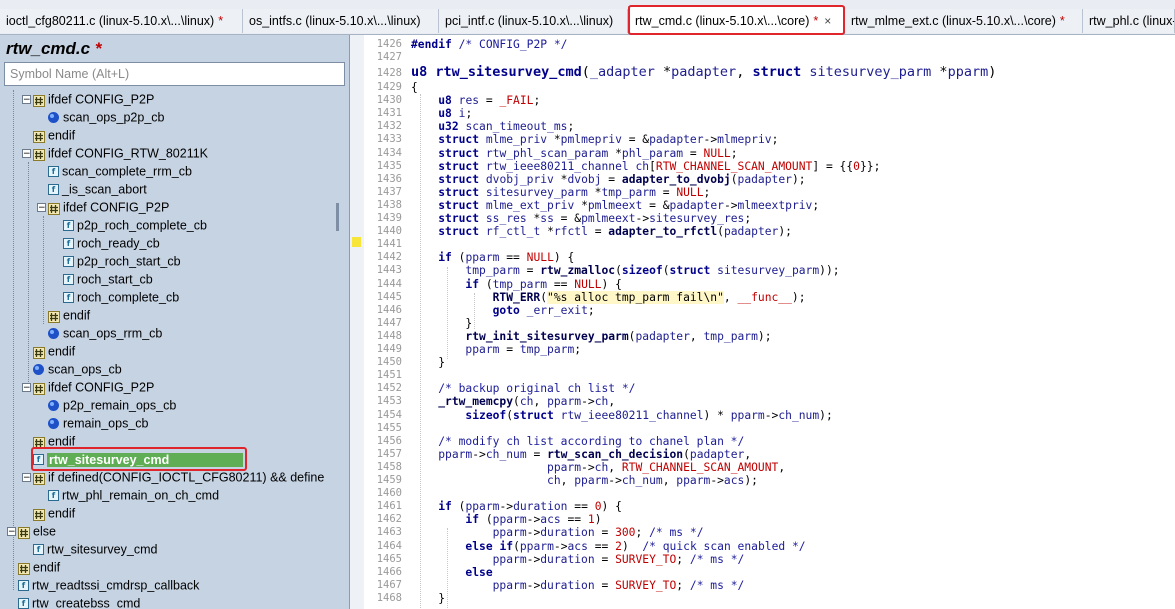  I want to click on tree-item: f rtw_createbss_cmd, so click(73, 601).